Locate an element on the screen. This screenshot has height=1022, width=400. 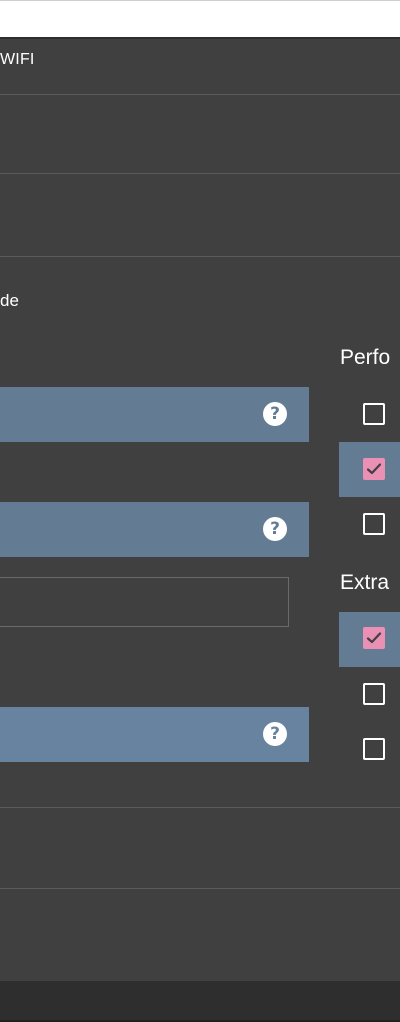
extra-section-title: Extra is located at coordinates (365, 582).